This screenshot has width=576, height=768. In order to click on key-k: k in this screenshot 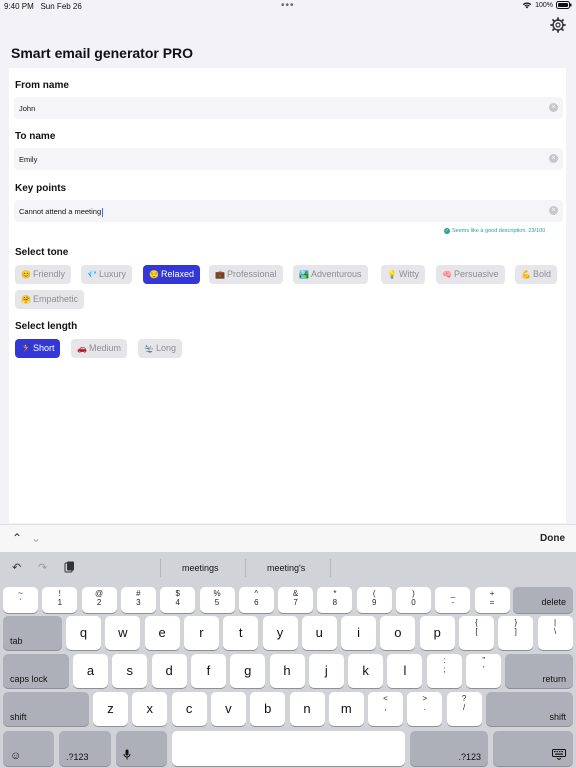, I will do `click(366, 671)`.